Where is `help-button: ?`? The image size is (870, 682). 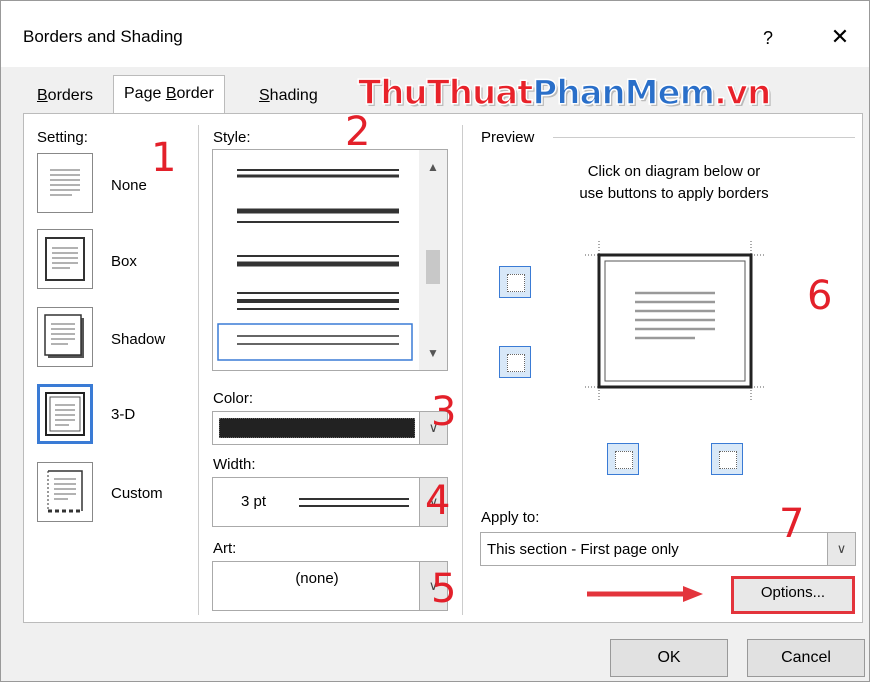 help-button: ? is located at coordinates (768, 38).